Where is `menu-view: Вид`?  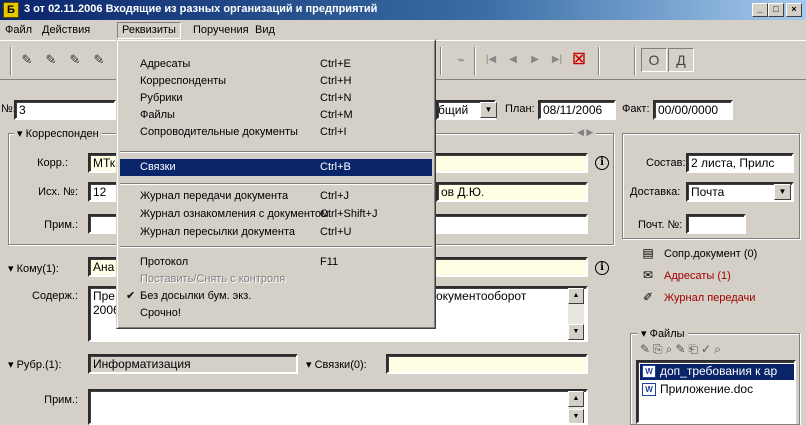 menu-view: Вид is located at coordinates (265, 30).